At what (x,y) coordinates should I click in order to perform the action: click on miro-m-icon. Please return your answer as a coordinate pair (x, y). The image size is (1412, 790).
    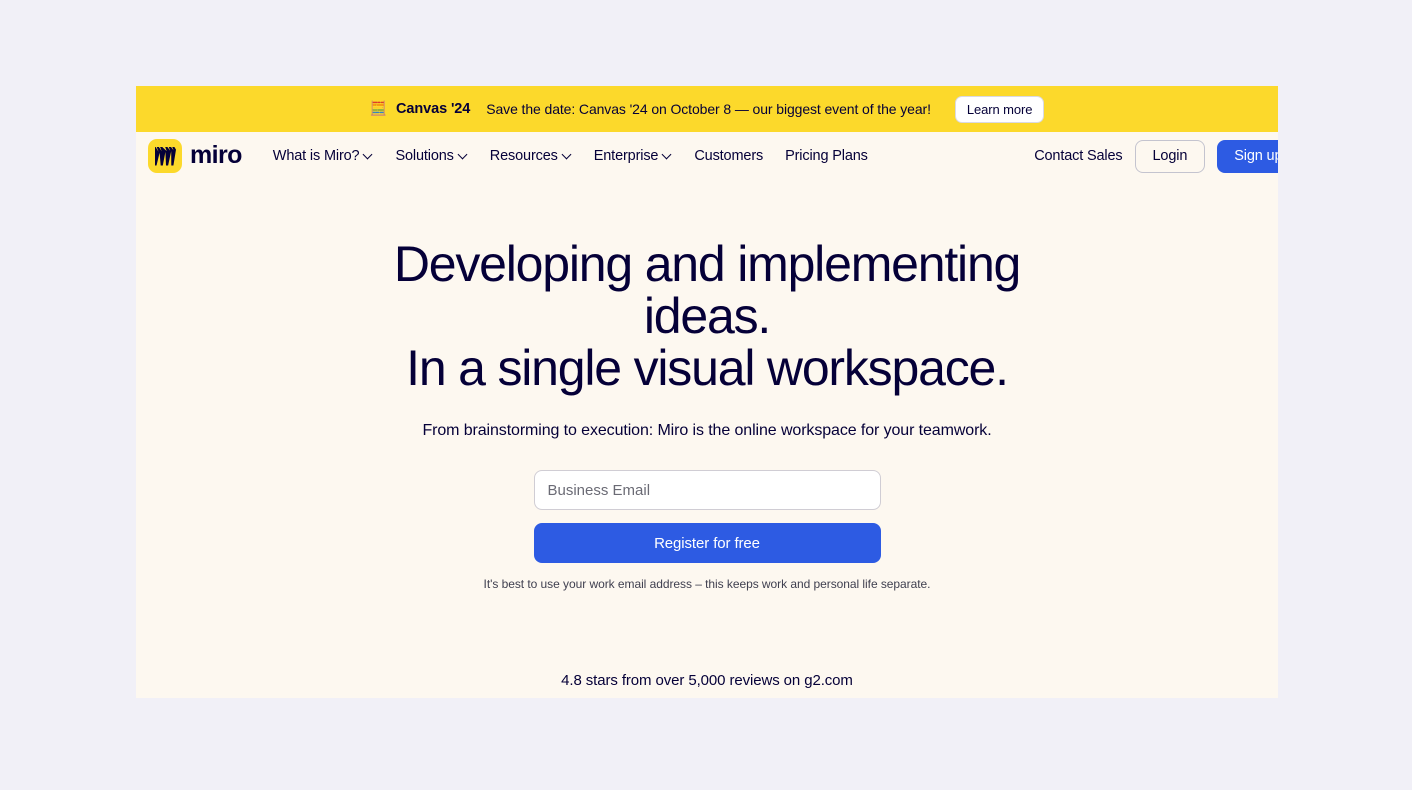
    Looking at the image, I should click on (165, 156).